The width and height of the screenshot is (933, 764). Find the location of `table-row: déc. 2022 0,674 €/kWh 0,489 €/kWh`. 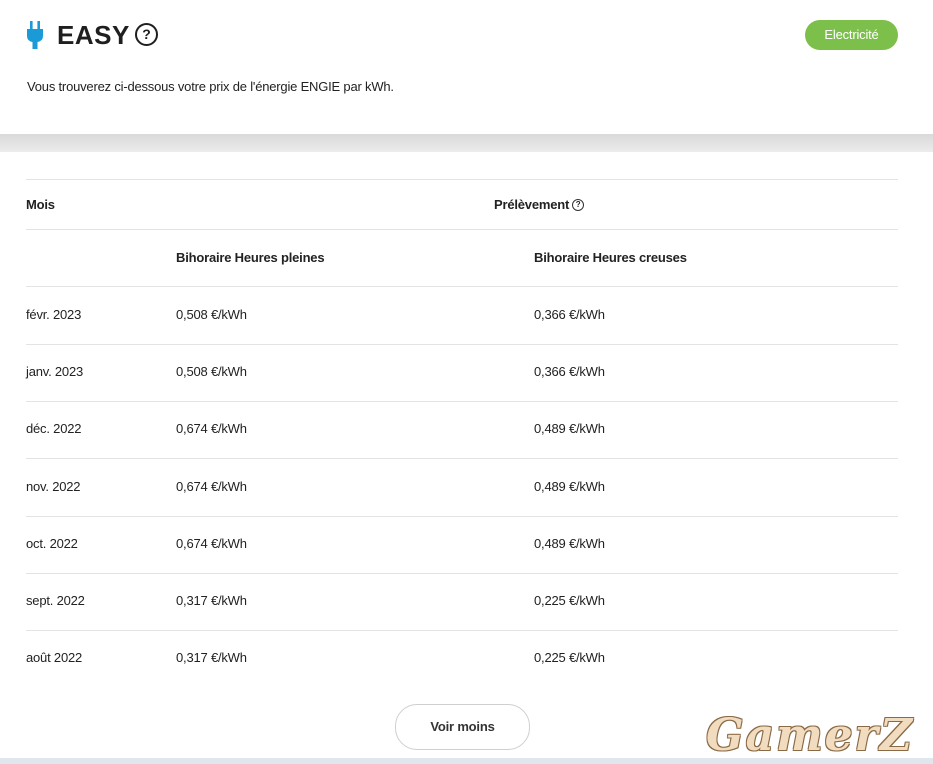

table-row: déc. 2022 0,674 €/kWh 0,489 €/kWh is located at coordinates (462, 430).